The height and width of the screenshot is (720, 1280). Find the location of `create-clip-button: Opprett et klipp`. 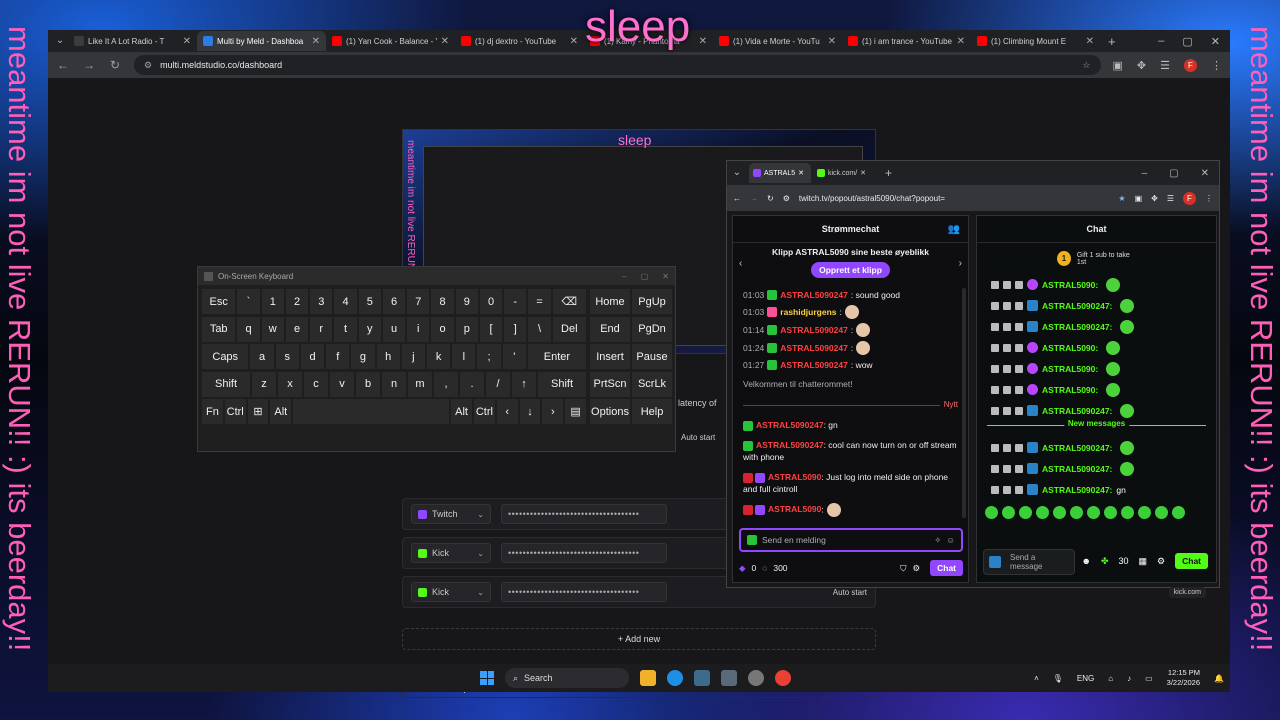

create-clip-button: Opprett et klipp is located at coordinates (850, 270).